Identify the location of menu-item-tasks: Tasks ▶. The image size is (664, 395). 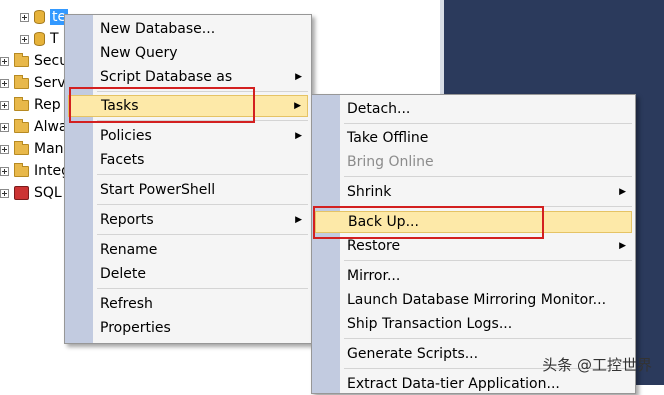
(188, 106).